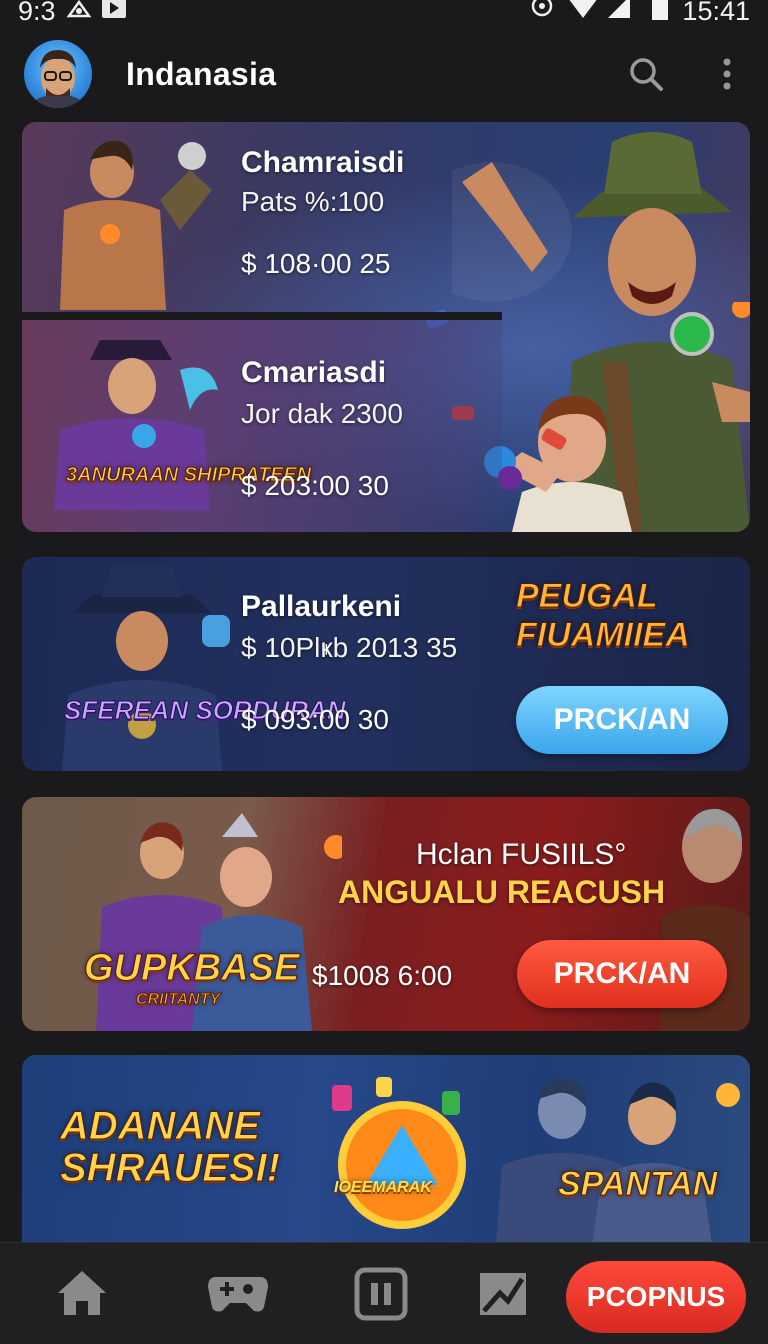 Image resolution: width=768 pixels, height=1344 pixels. I want to click on notification-icon, so click(79, 9).